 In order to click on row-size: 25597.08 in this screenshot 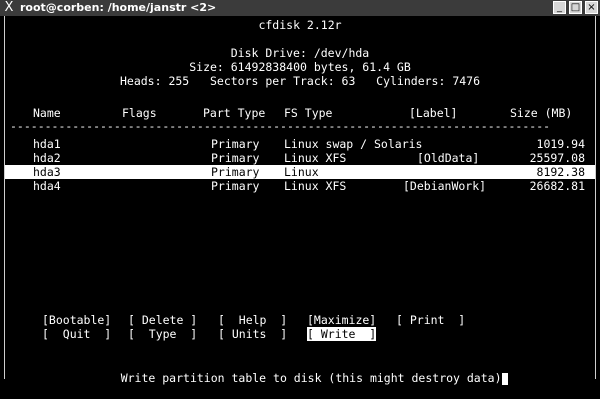, I will do `click(557, 158)`.